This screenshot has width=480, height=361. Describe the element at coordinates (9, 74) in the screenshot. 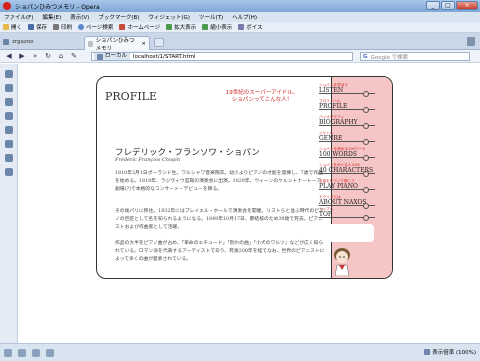

I see `bookmarks-panel-icon` at that location.